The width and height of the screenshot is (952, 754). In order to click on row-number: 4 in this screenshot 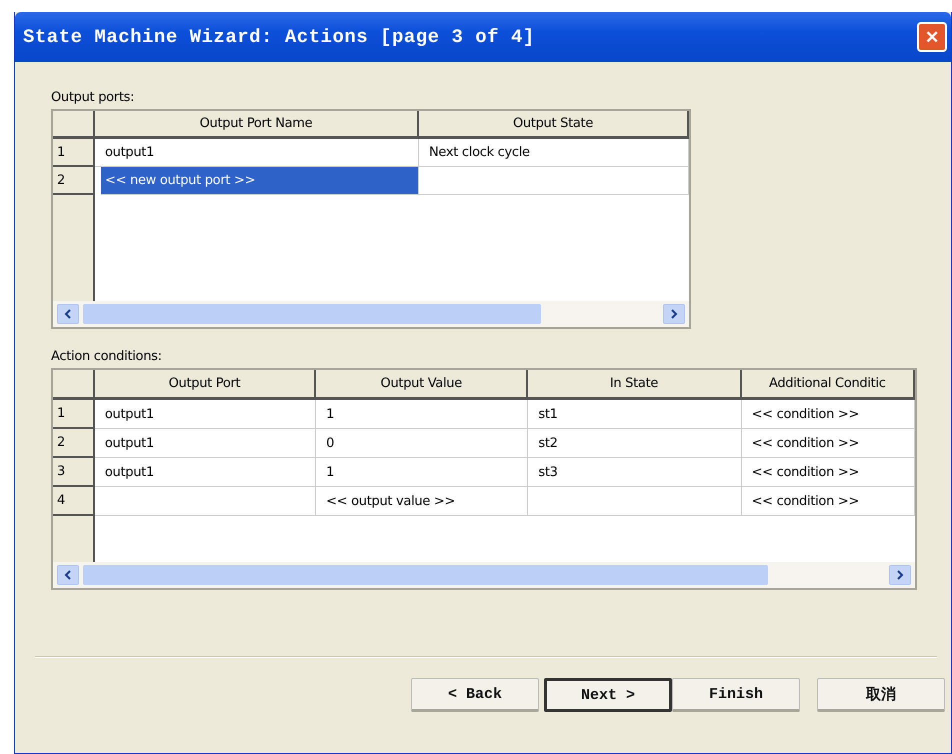, I will do `click(74, 501)`.